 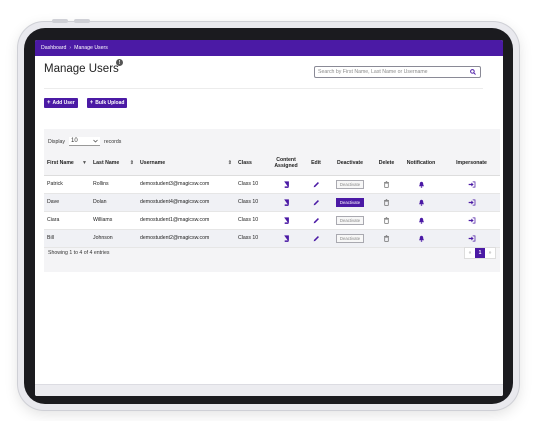 What do you see at coordinates (67, 202) in the screenshot?
I see `first-name-cell: Dave` at bounding box center [67, 202].